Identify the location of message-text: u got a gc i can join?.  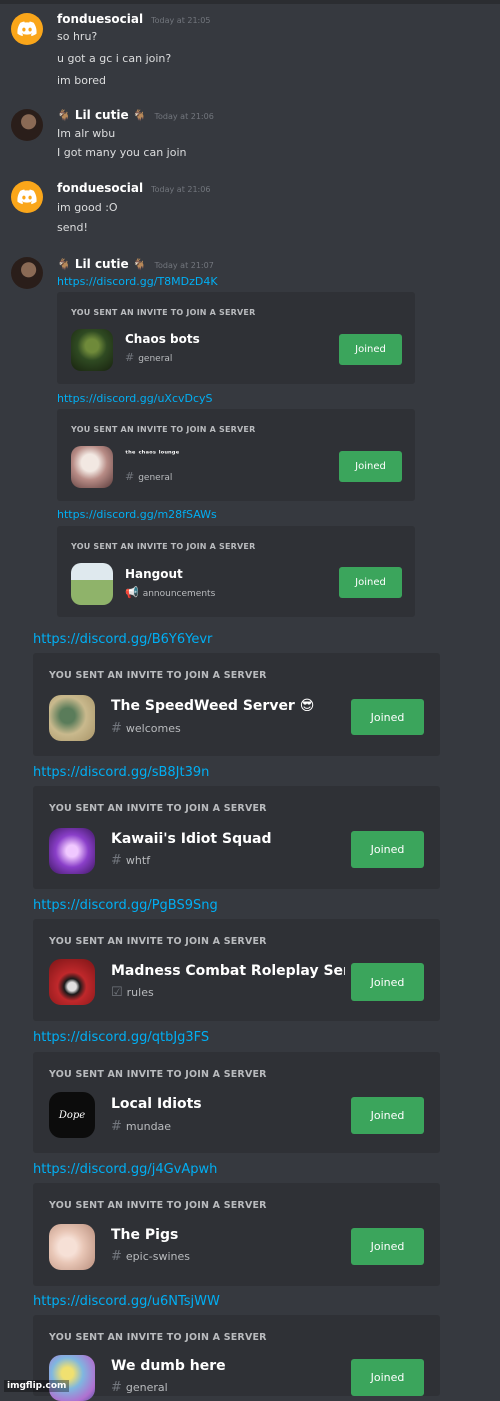
(114, 58).